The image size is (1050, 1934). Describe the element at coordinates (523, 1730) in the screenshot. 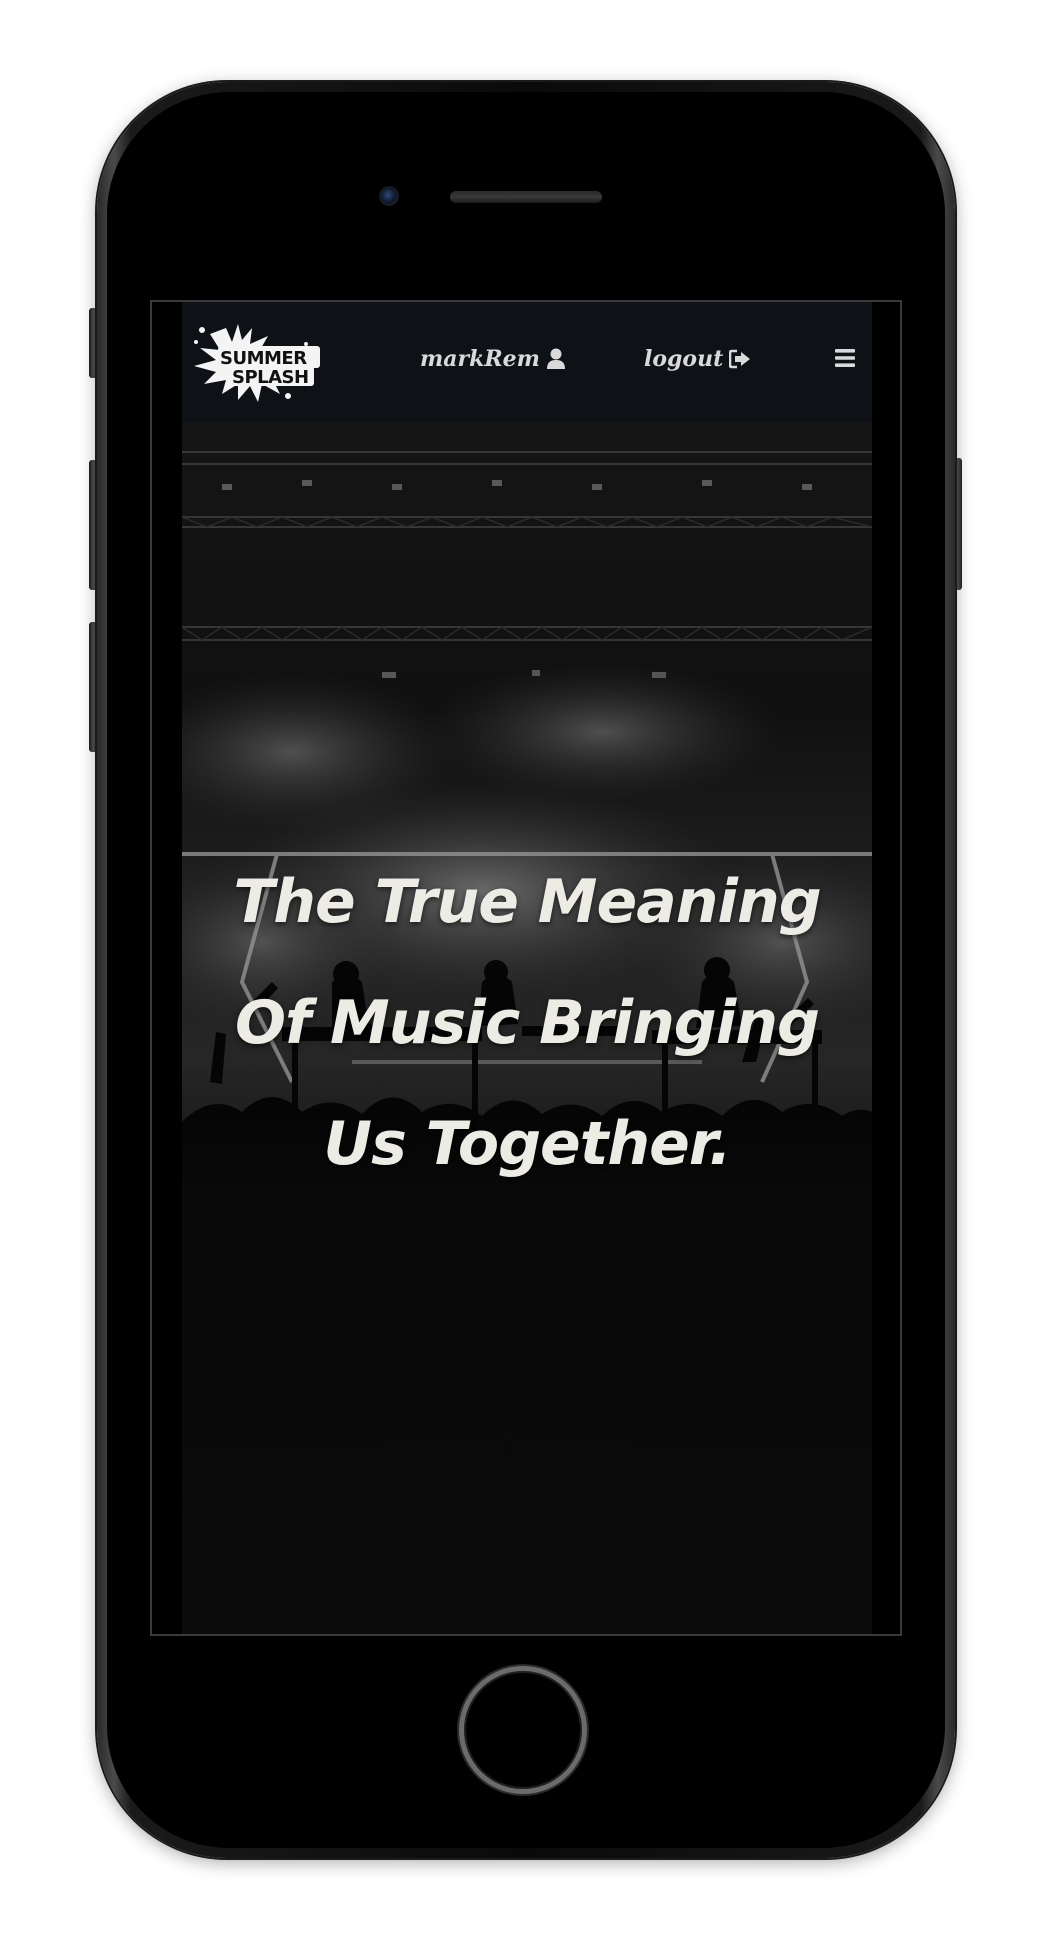

I see `home-button` at that location.